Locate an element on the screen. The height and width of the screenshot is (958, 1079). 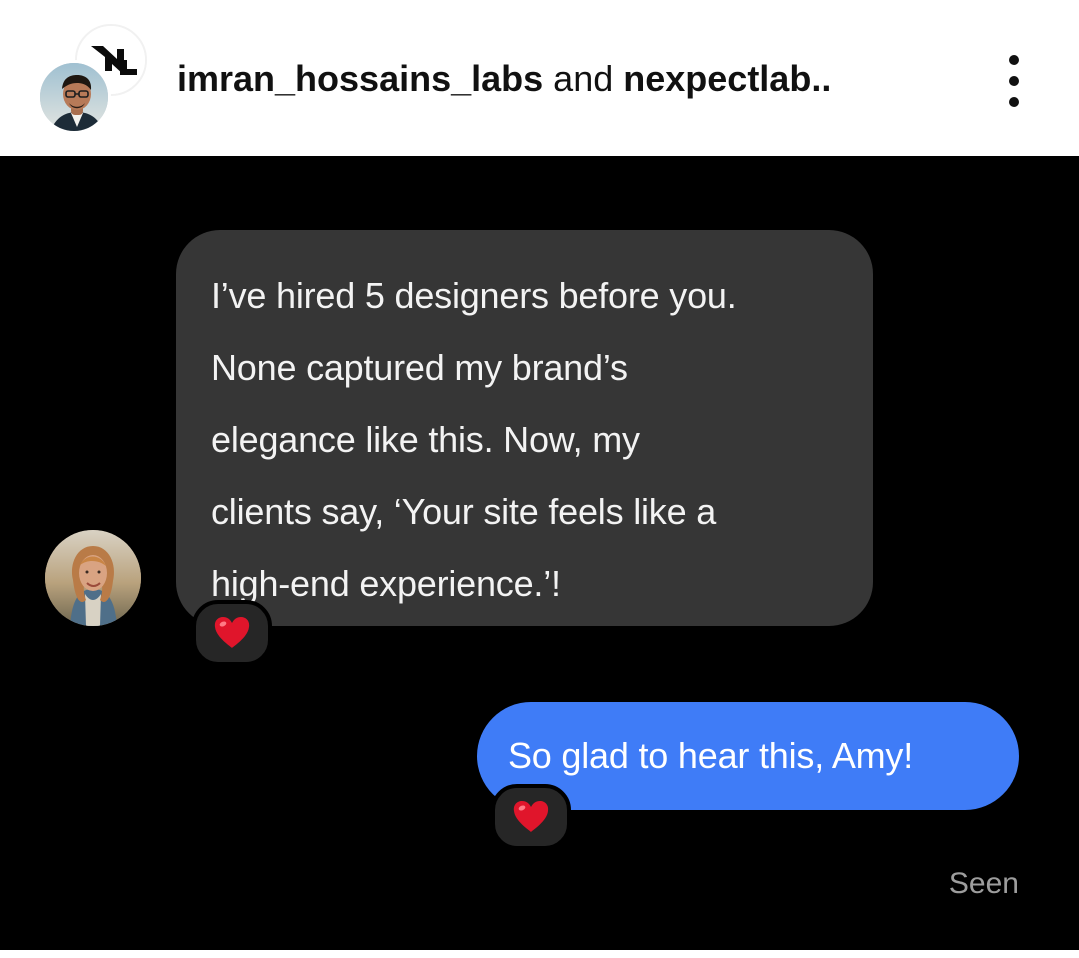
more-vertical-icon is located at coordinates (1015, 81).